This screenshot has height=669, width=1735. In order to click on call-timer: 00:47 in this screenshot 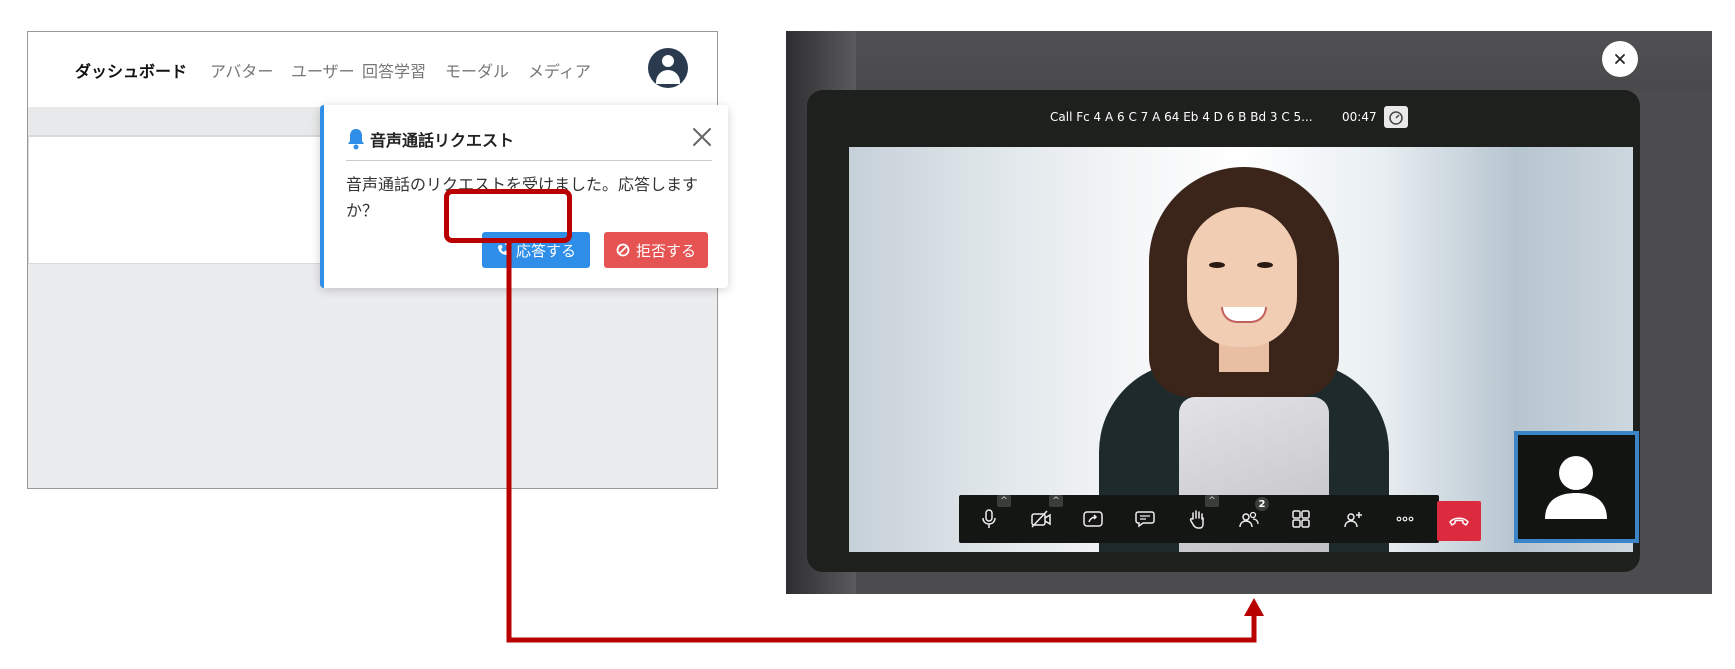, I will do `click(1359, 117)`.